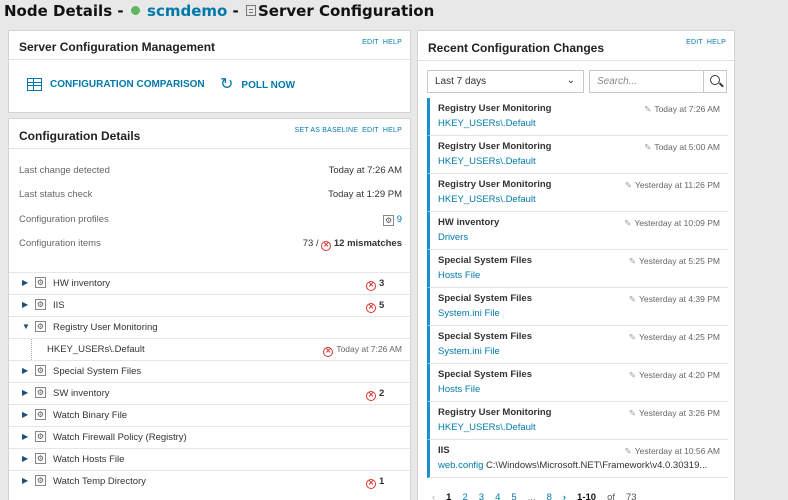  I want to click on divider, so click(209, 59).